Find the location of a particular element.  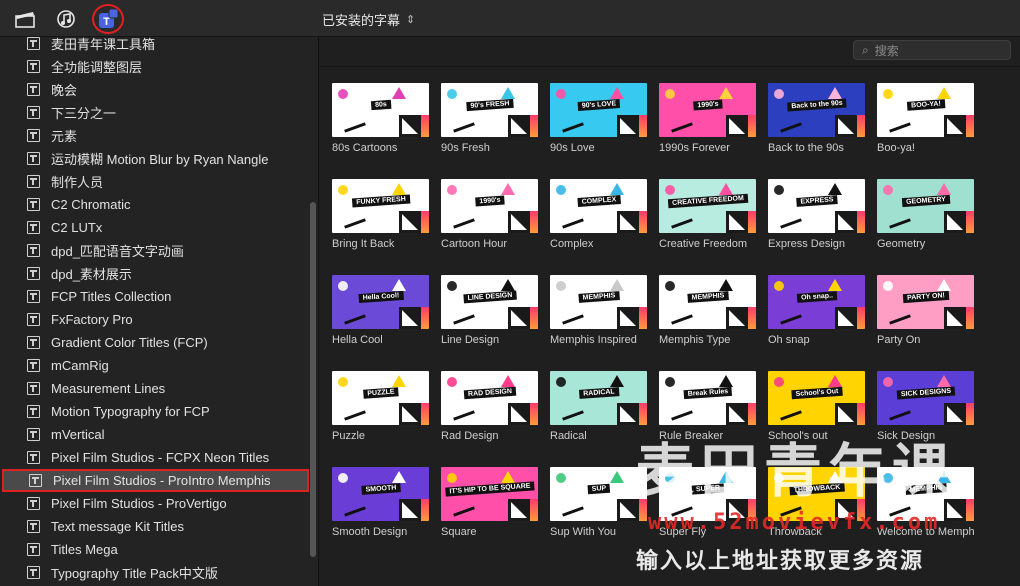

sidebar-item: dpd_素材展示 is located at coordinates (155, 273).